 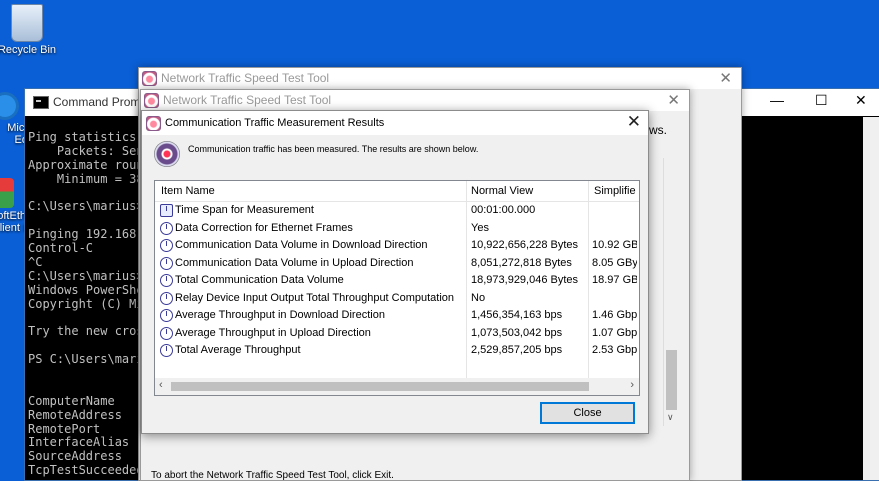 I want to click on row-simplified-value: 1.07 Gbp, so click(x=614, y=332).